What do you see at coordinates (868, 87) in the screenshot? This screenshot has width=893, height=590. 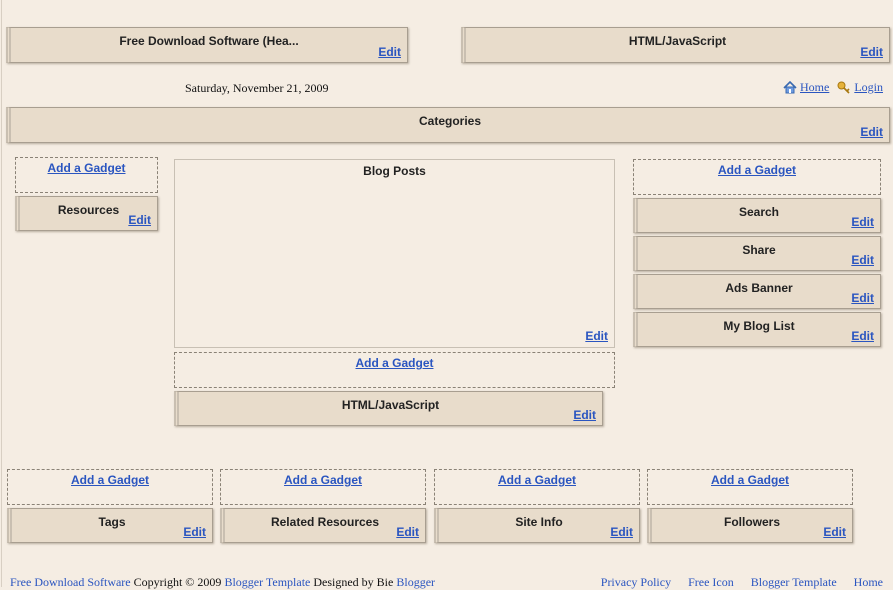 I see `login-link: Login` at bounding box center [868, 87].